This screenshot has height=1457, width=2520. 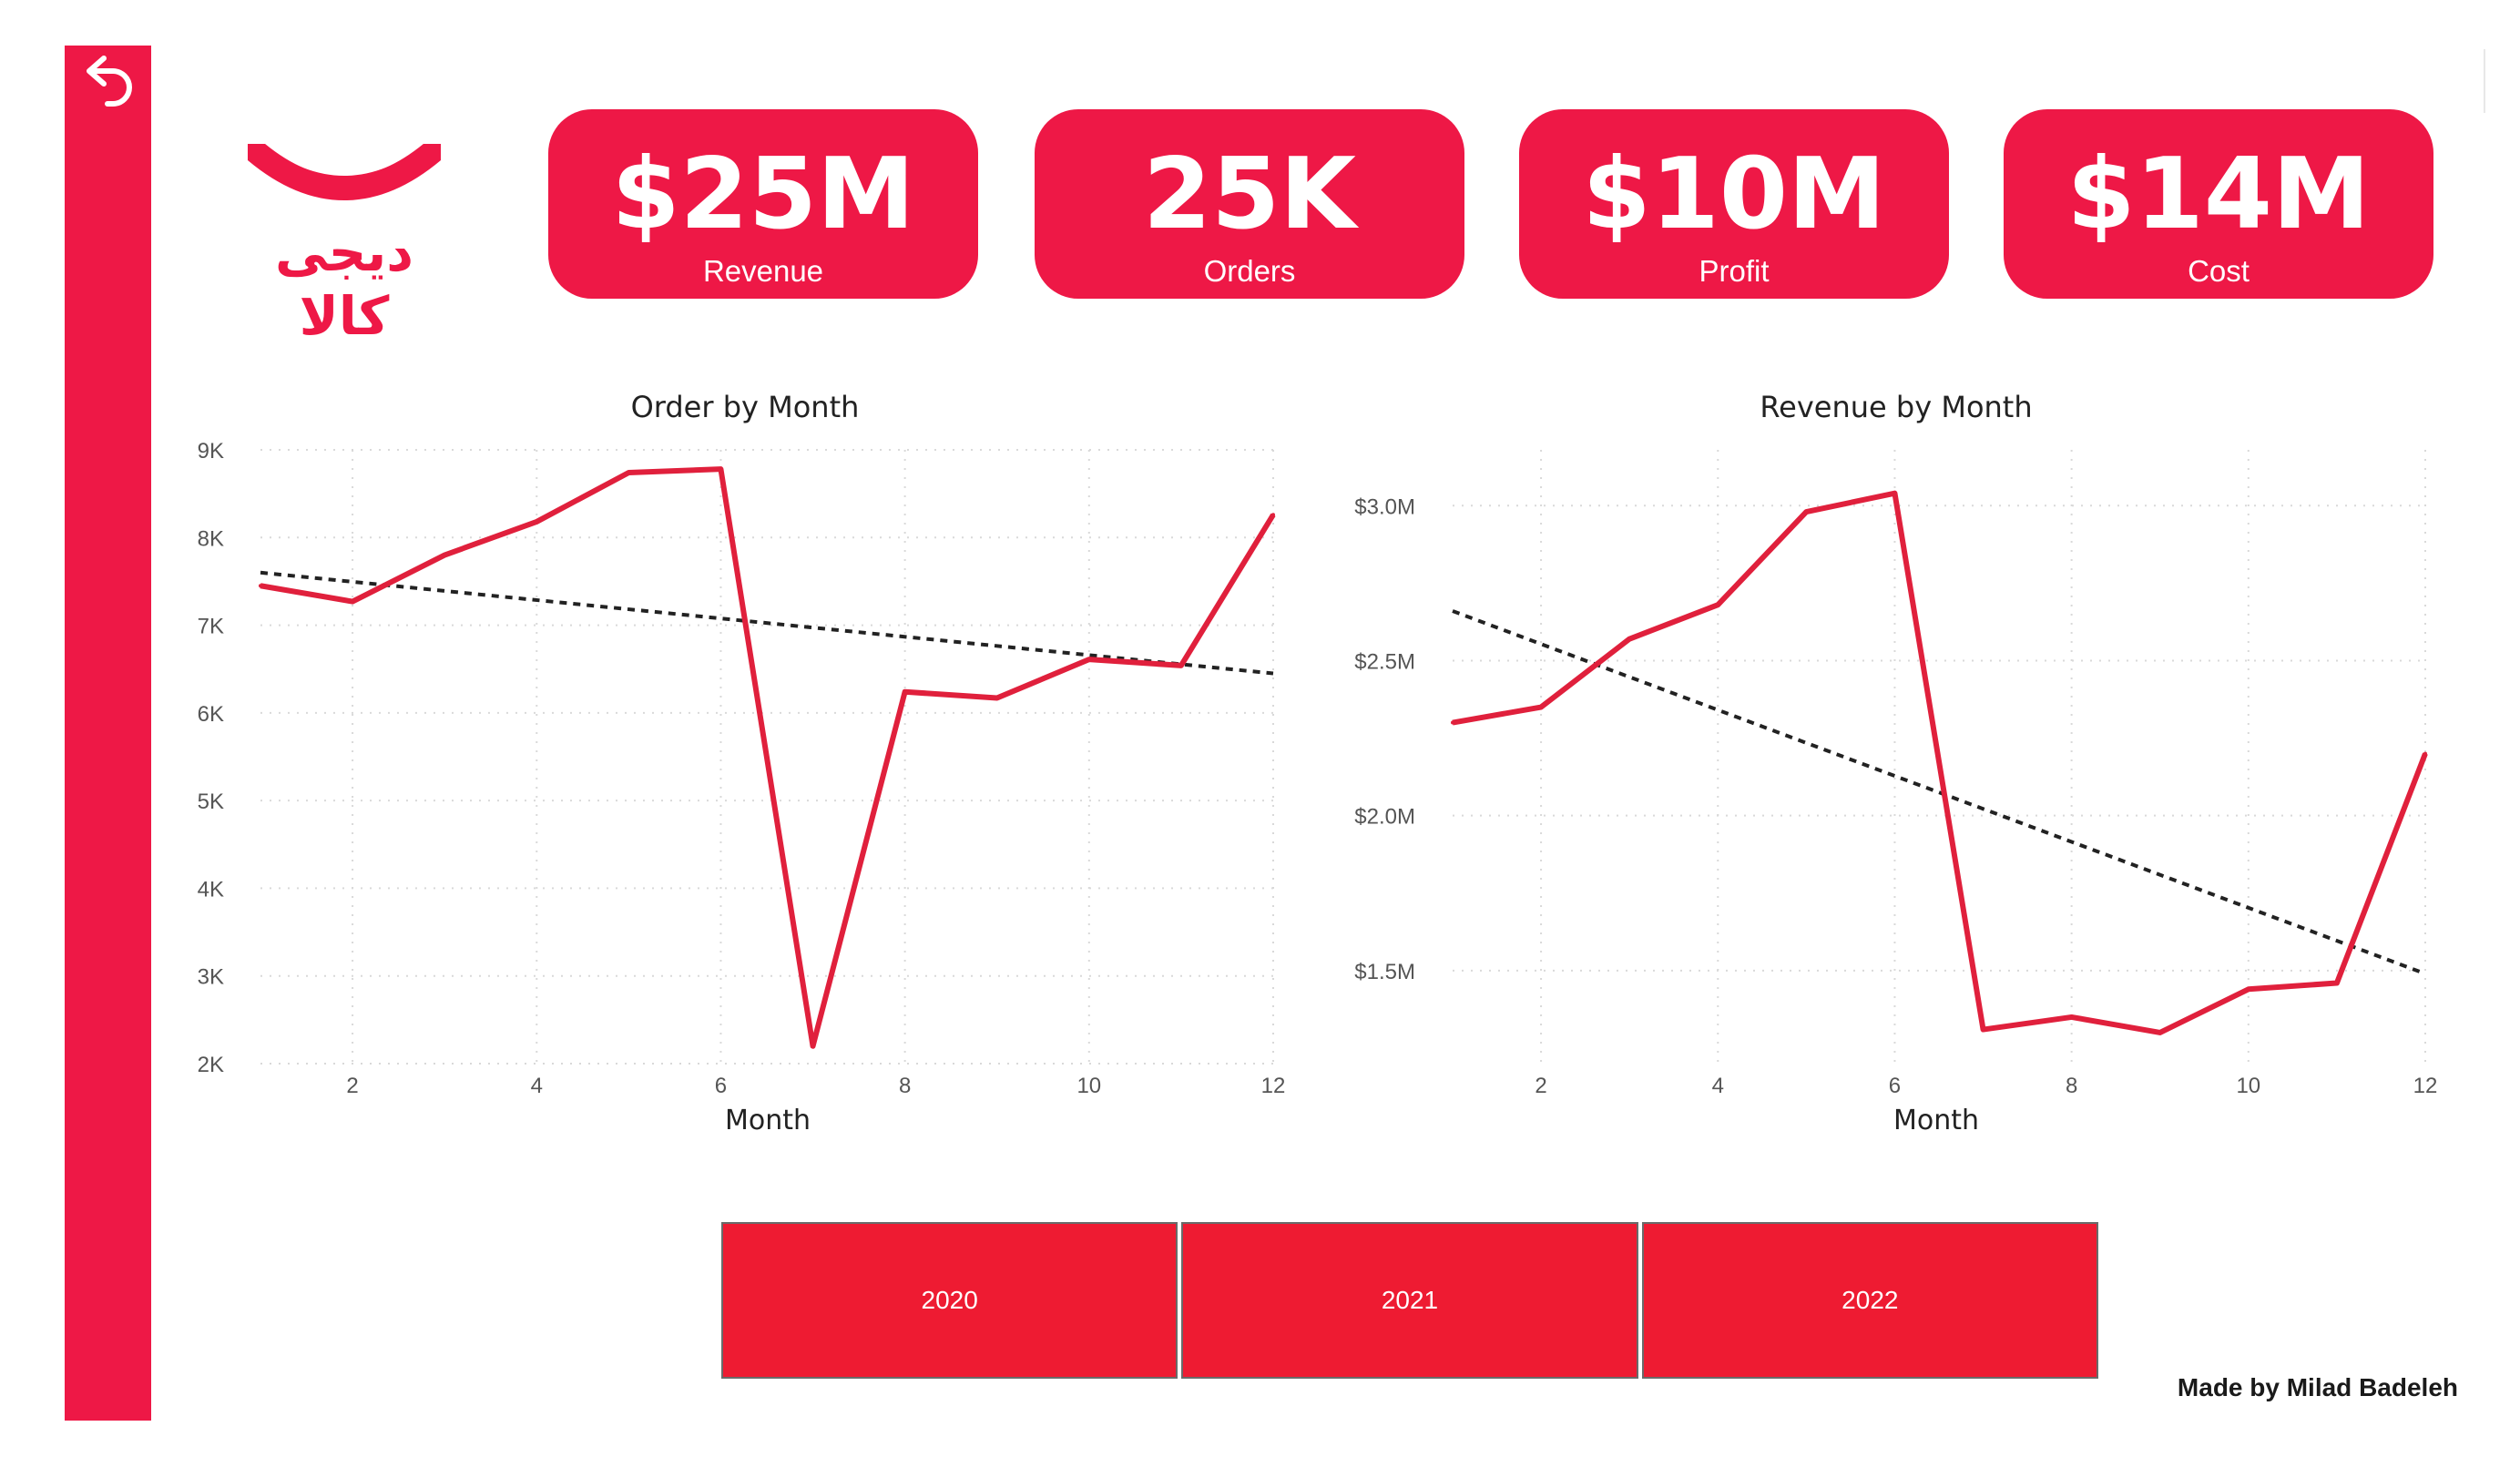 What do you see at coordinates (1385, 818) in the screenshot?
I see `y-tick-label: $2.0M` at bounding box center [1385, 818].